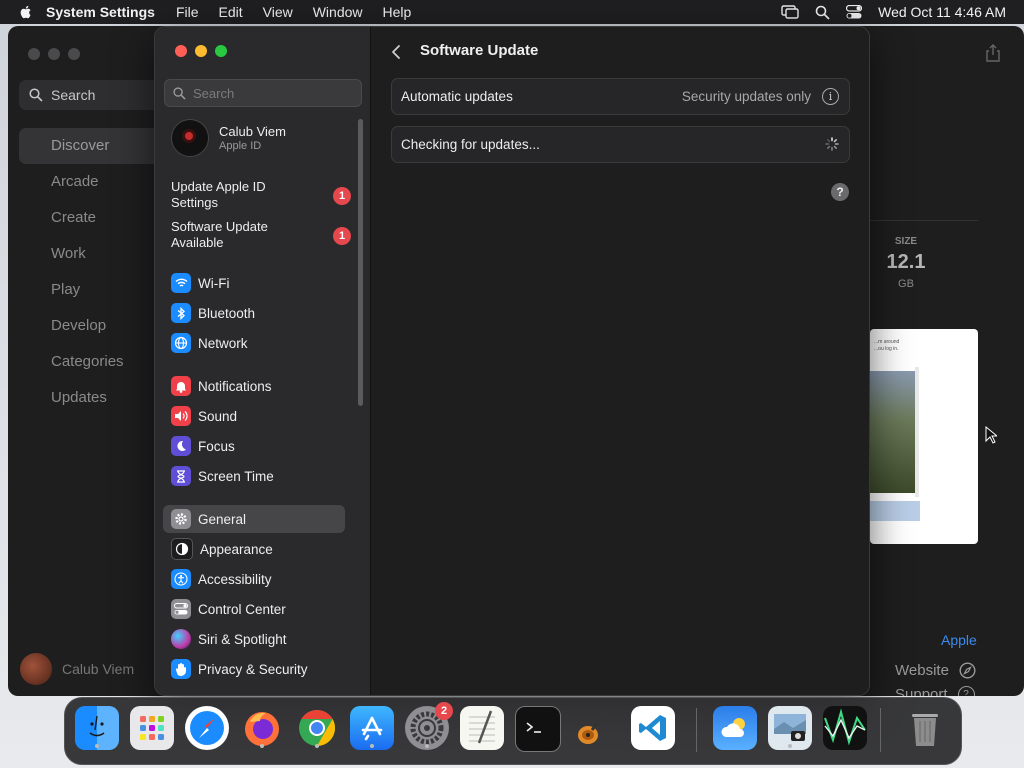 This screenshot has width=1024, height=768. What do you see at coordinates (278, 12) in the screenshot?
I see `menu-view: View` at bounding box center [278, 12].